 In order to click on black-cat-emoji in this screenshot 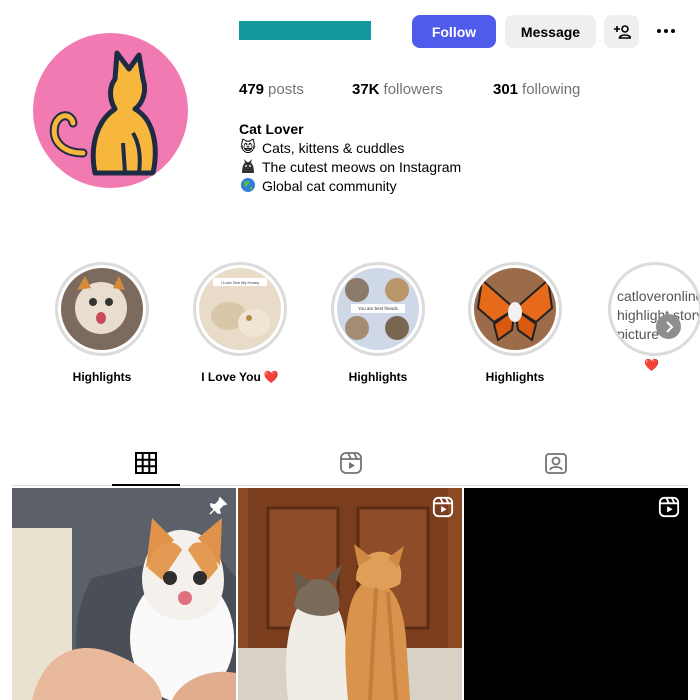, I will do `click(248, 167)`.